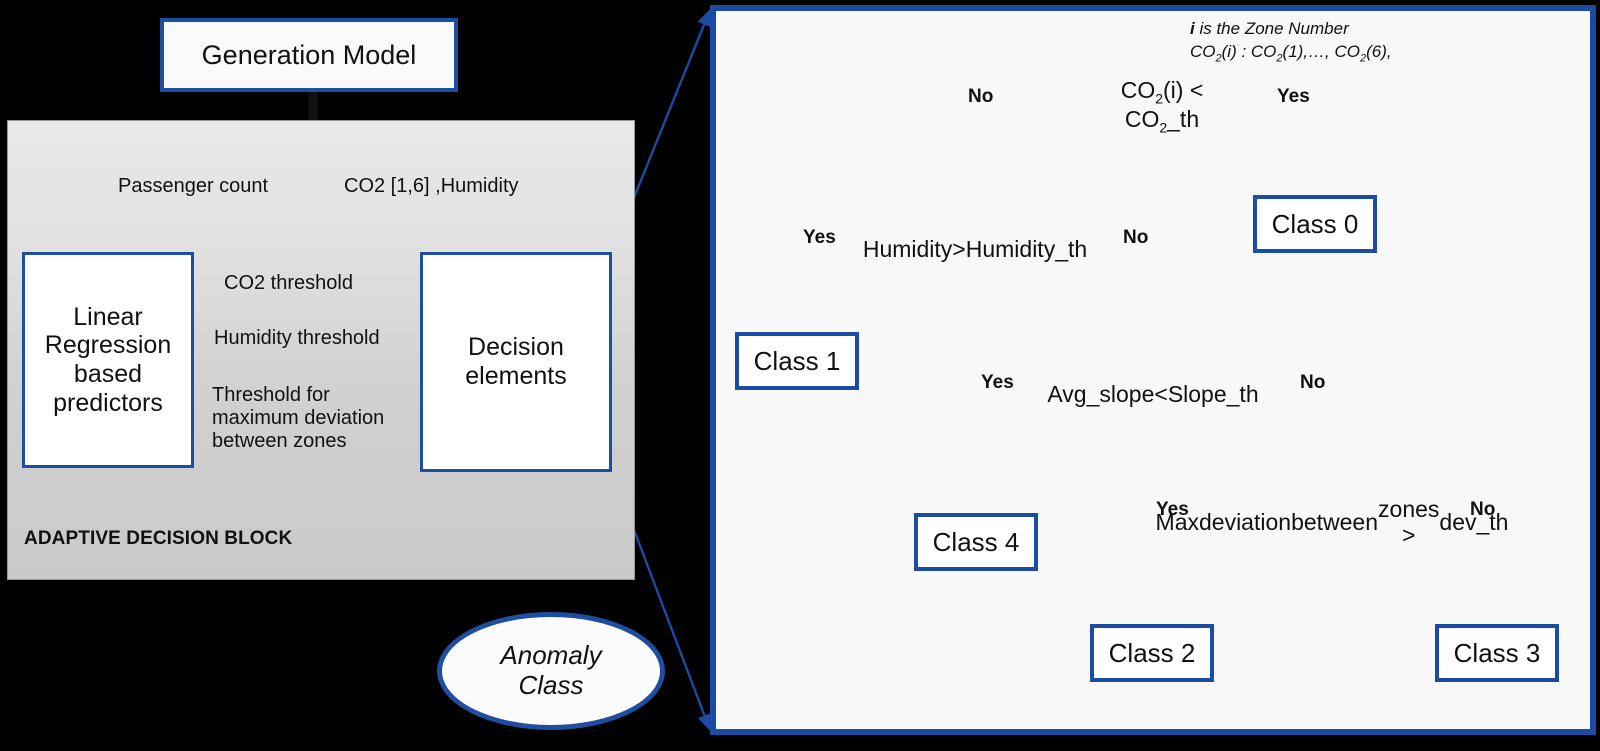 The width and height of the screenshot is (1600, 751). I want to click on linear-regression-box: Linear Regression based predictors, so click(108, 360).